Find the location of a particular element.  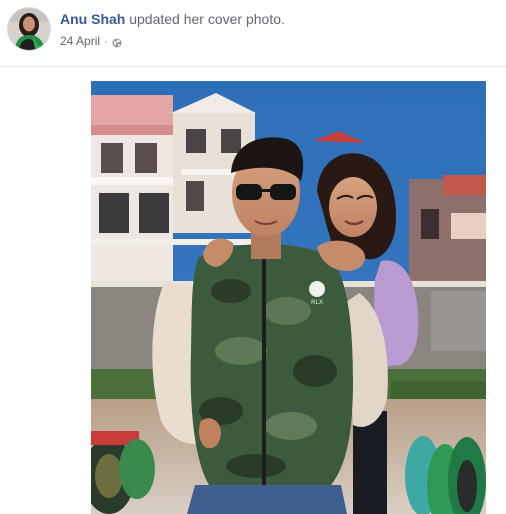

header-divider is located at coordinates (253, 66).